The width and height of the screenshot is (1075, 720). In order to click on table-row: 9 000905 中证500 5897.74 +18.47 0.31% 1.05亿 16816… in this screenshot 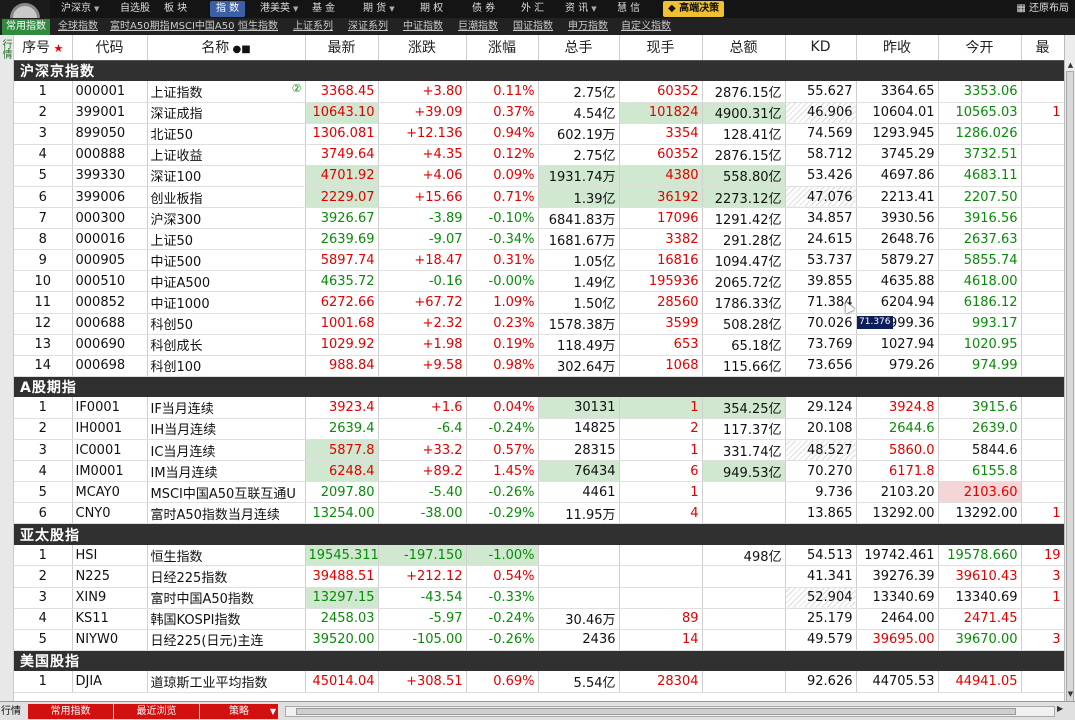, I will do `click(539, 260)`.